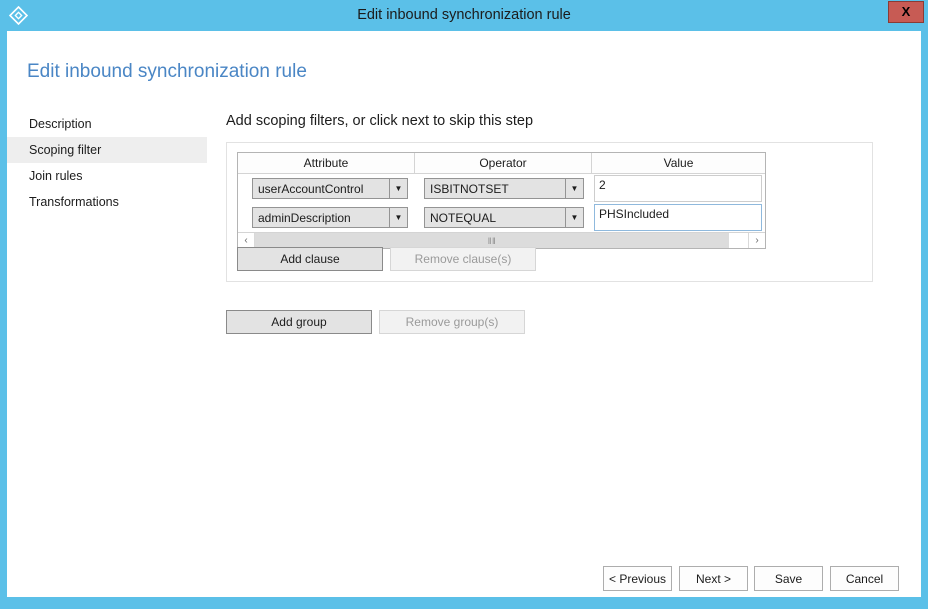 The height and width of the screenshot is (609, 928). I want to click on scrollbar-track: ‖‖, so click(501, 240).